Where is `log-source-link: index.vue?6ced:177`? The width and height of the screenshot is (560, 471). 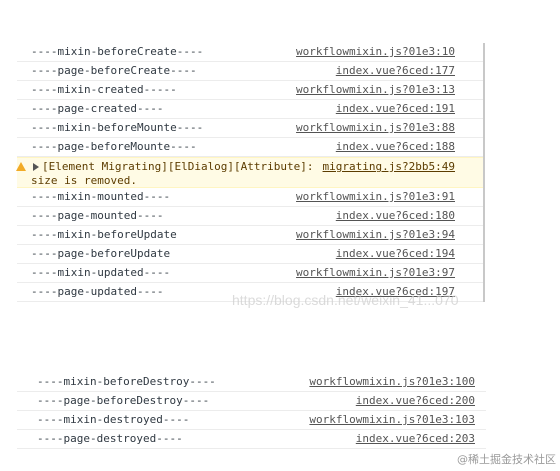
log-source-link: index.vue?6ced:177 is located at coordinates (395, 70).